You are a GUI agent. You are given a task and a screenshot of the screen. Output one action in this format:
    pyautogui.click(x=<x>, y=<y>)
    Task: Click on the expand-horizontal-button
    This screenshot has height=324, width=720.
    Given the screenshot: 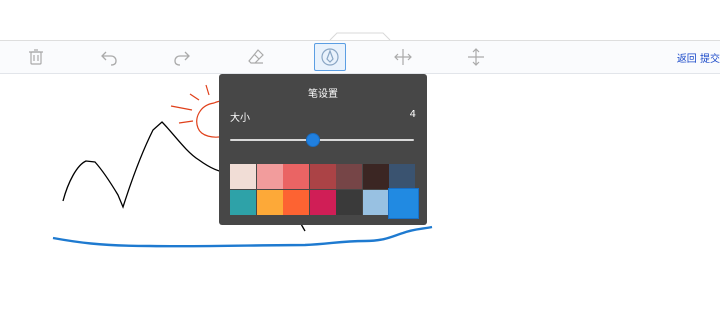 What is the action you would take?
    pyautogui.click(x=403, y=57)
    